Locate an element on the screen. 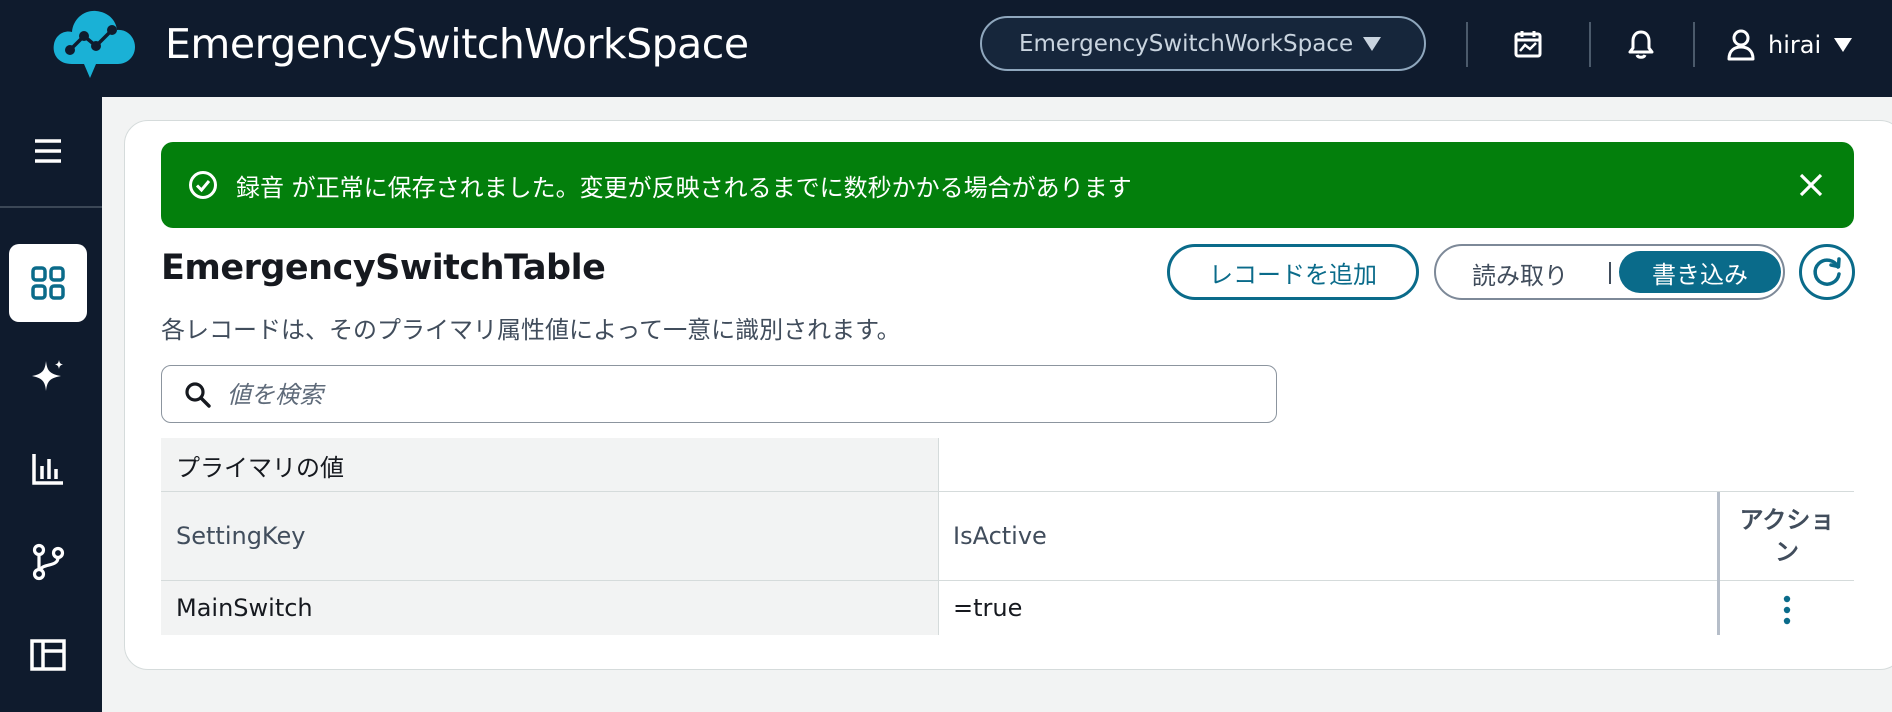 Image resolution: width=1892 pixels, height=712 pixels. table-layout-icon is located at coordinates (48, 655).